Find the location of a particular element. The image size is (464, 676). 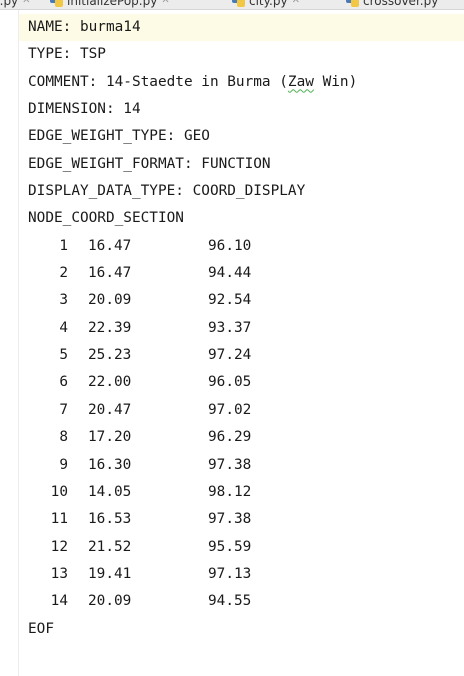

node-x: 19.41 is located at coordinates (110, 573).